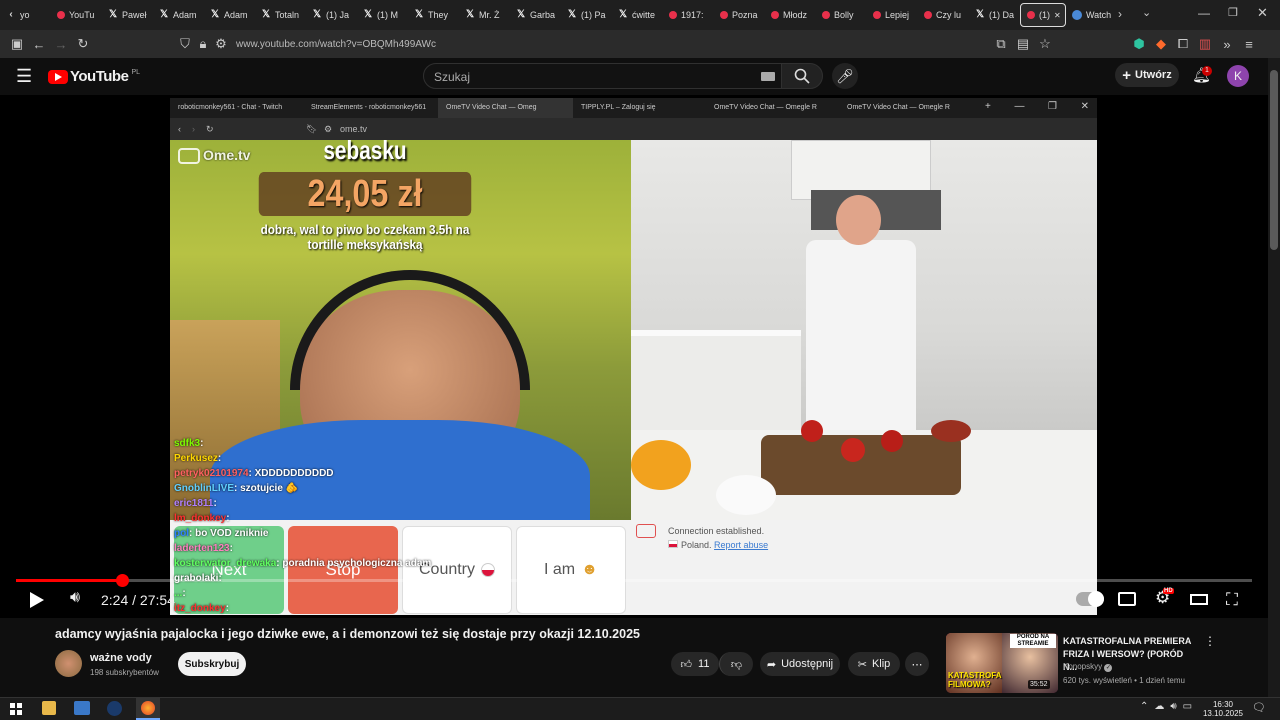 The image size is (1280, 720). What do you see at coordinates (768, 76) in the screenshot?
I see `keyboard-icon` at bounding box center [768, 76].